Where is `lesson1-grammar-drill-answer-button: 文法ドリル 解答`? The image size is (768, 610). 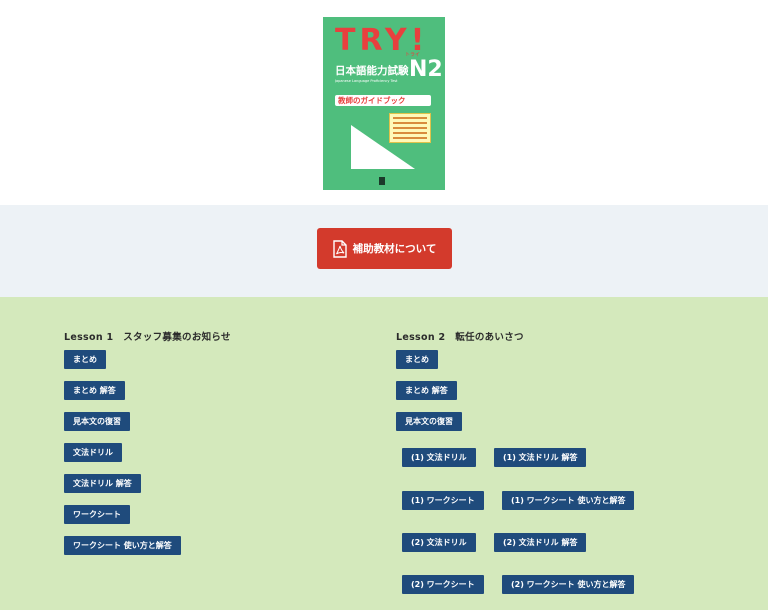
lesson1-grammar-drill-answer-button: 文法ドリル 解答 is located at coordinates (102, 483).